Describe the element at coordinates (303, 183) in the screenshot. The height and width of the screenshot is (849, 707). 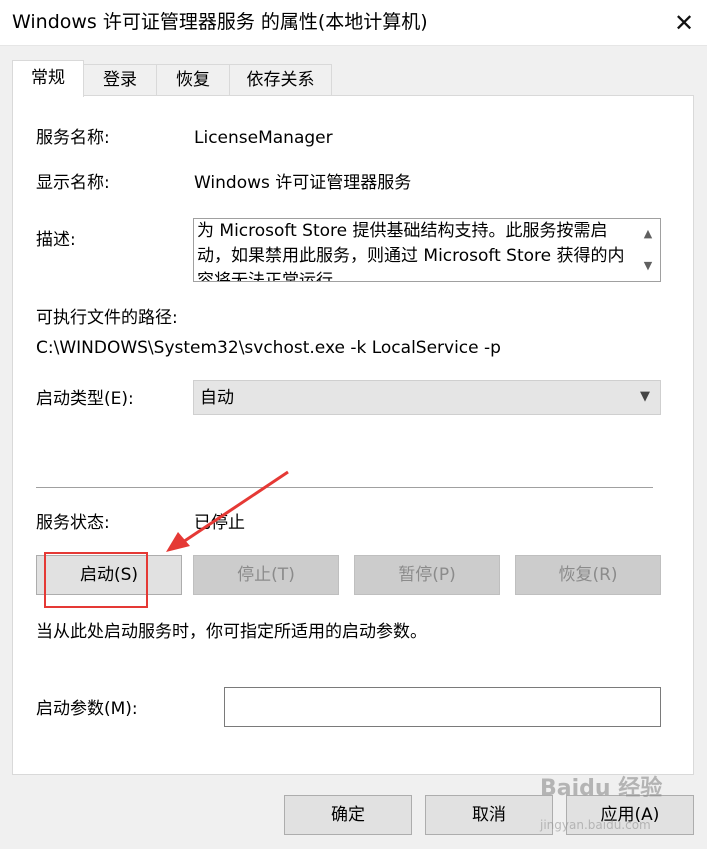
I see `display-name-value: Windows 许可证管理器服务` at that location.